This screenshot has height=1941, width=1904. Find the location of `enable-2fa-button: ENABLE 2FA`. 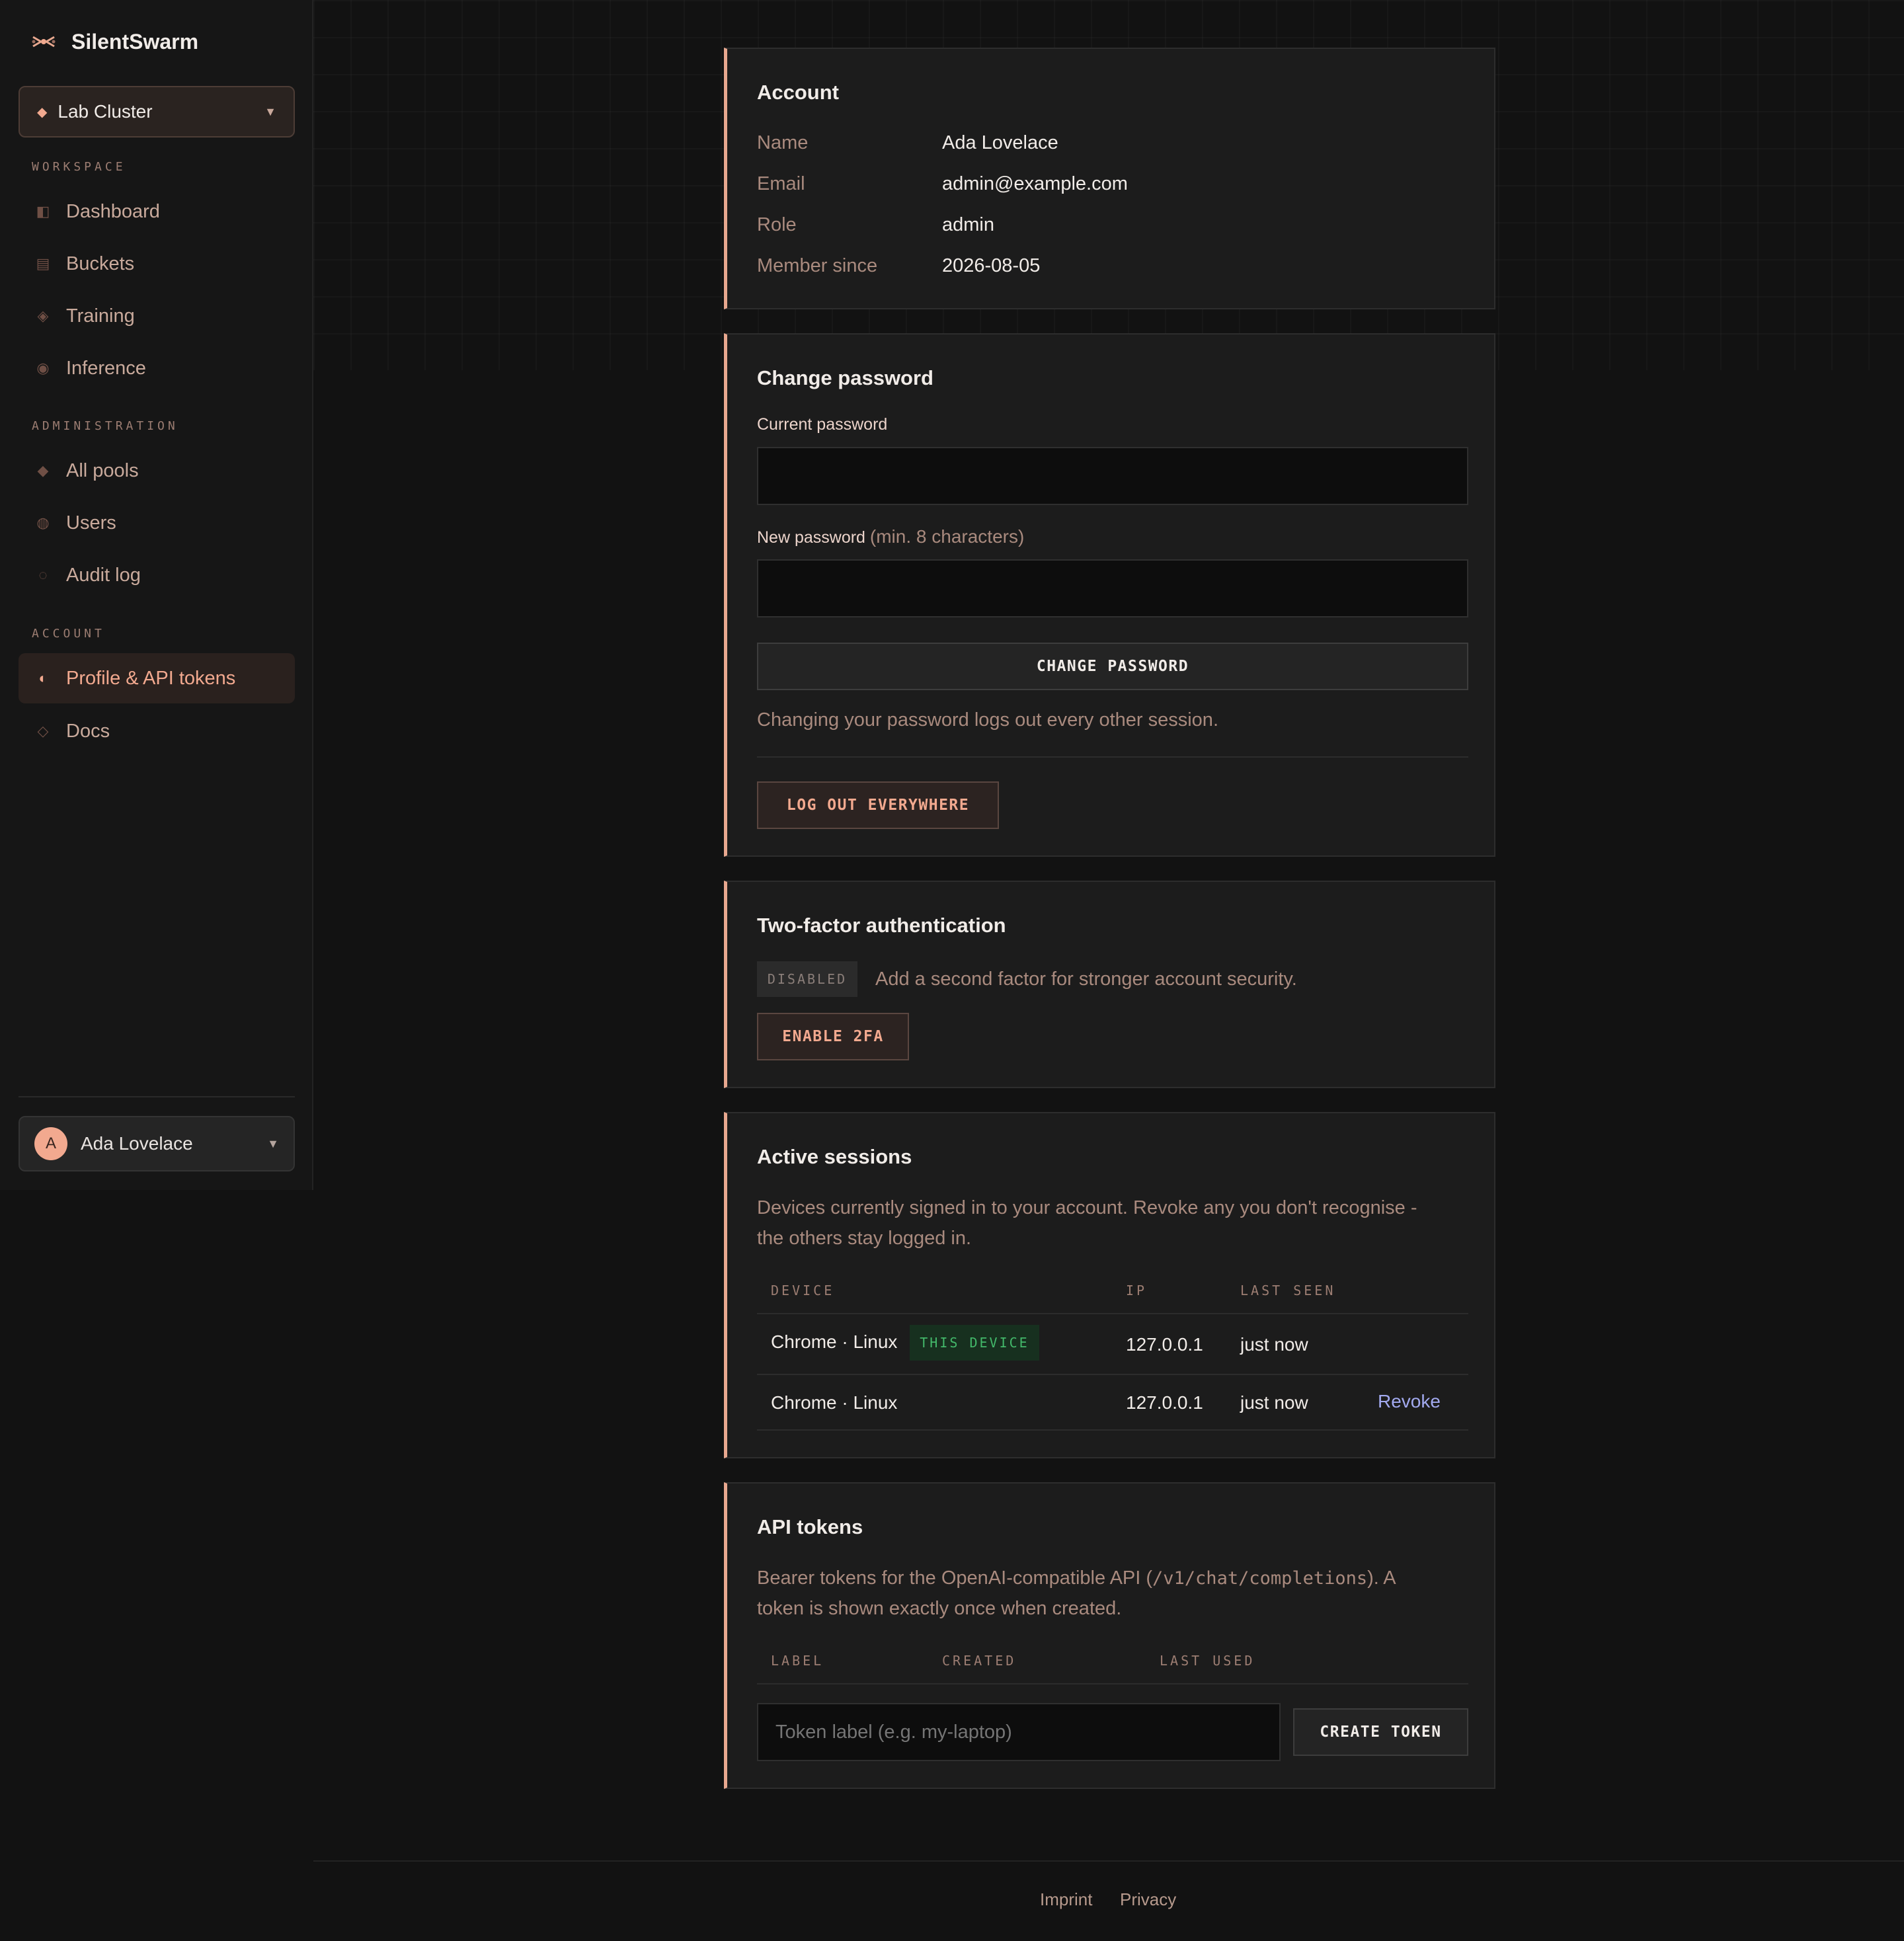

enable-2fa-button: ENABLE 2FA is located at coordinates (833, 1036).